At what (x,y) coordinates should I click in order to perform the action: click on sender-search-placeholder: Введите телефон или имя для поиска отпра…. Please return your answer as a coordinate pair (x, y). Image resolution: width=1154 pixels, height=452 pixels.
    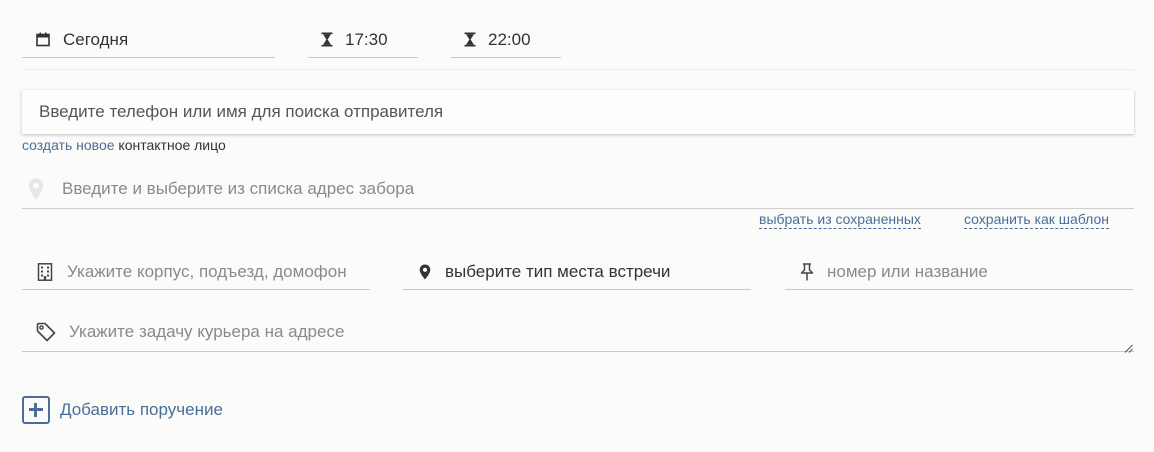
    Looking at the image, I should click on (241, 111).